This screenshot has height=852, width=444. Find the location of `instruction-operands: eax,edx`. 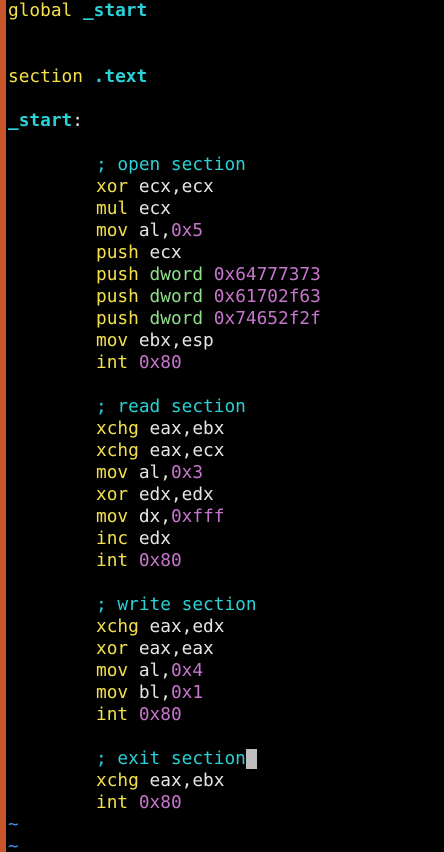

instruction-operands: eax,edx is located at coordinates (181, 626).